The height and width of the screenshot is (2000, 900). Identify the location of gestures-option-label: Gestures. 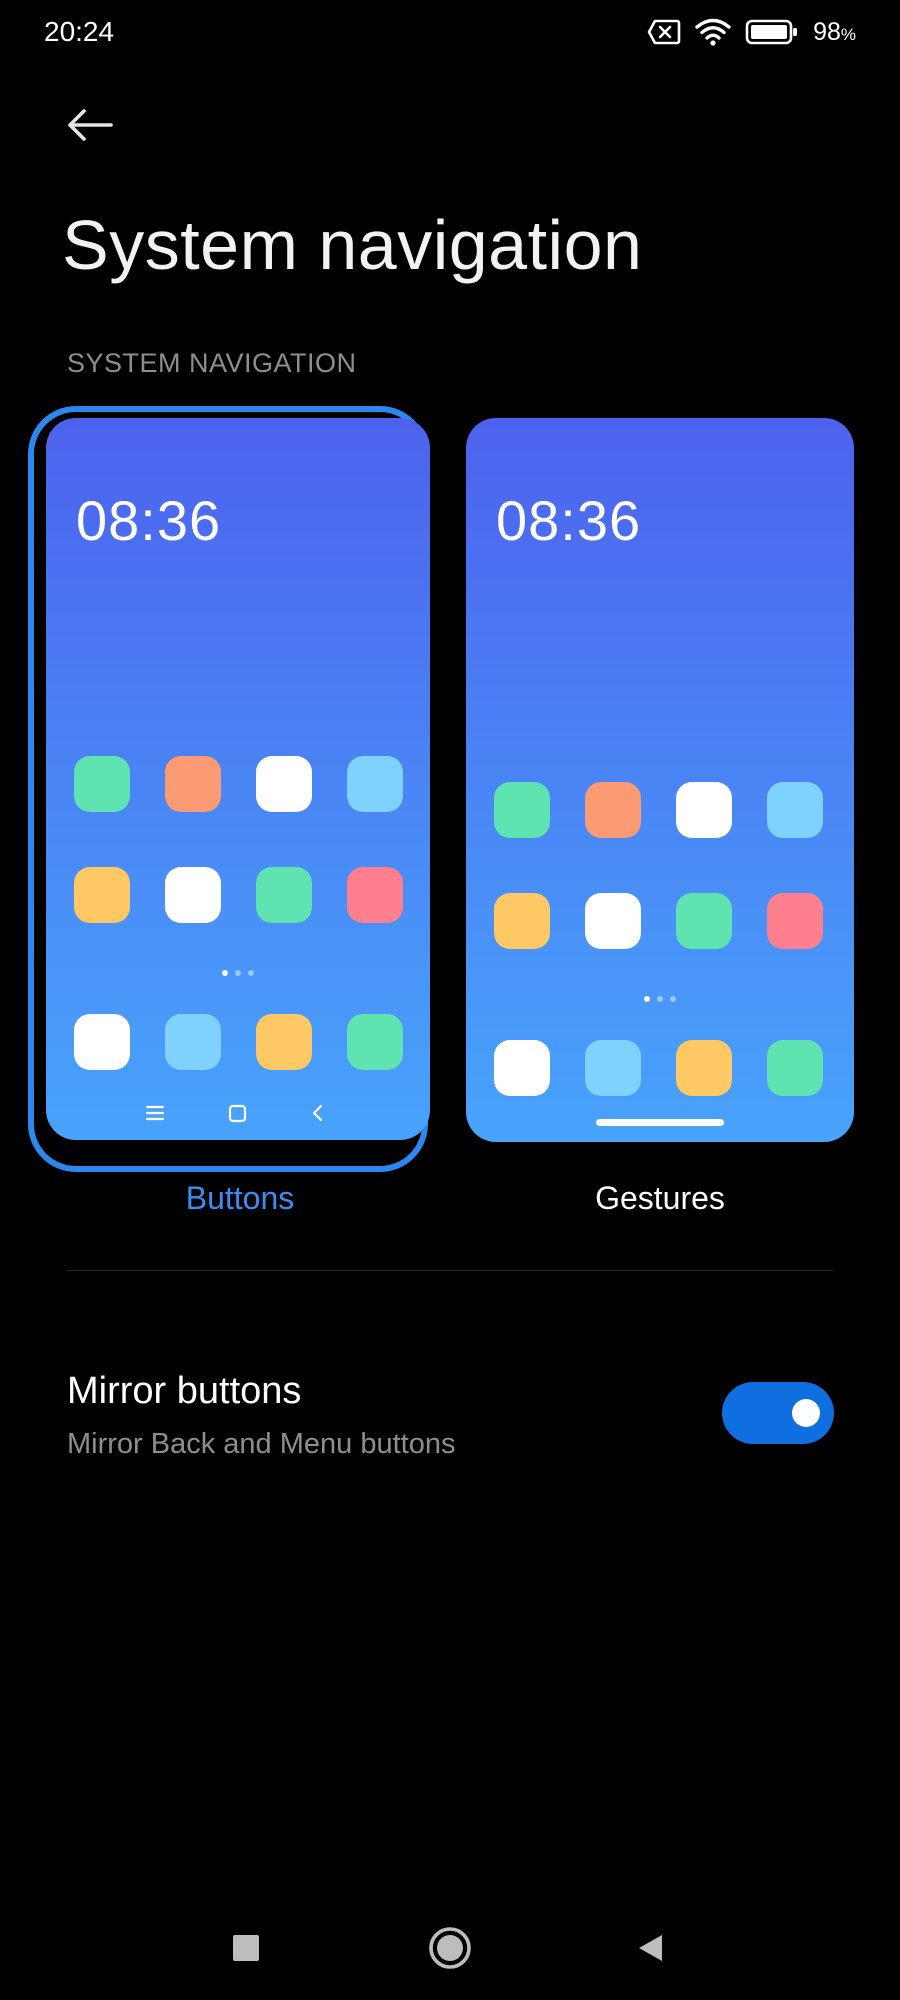
(660, 1198).